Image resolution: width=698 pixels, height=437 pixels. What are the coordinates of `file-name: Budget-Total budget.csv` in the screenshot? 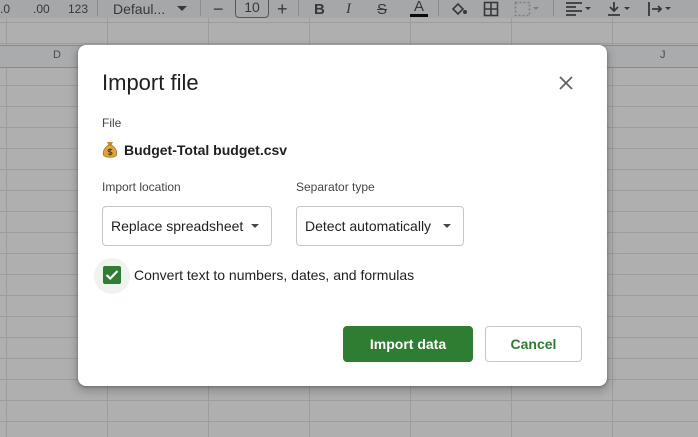 It's located at (206, 150).